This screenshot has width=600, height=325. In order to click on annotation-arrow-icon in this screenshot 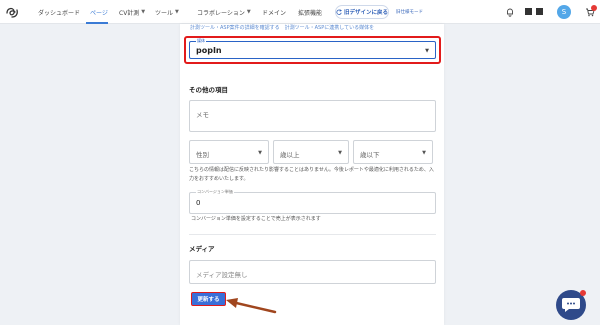, I will do `click(251, 306)`.